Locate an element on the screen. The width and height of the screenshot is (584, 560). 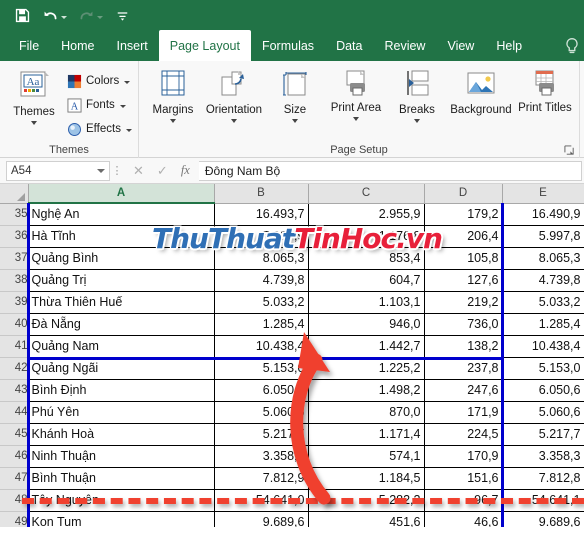
tab-review: Review is located at coordinates (404, 45).